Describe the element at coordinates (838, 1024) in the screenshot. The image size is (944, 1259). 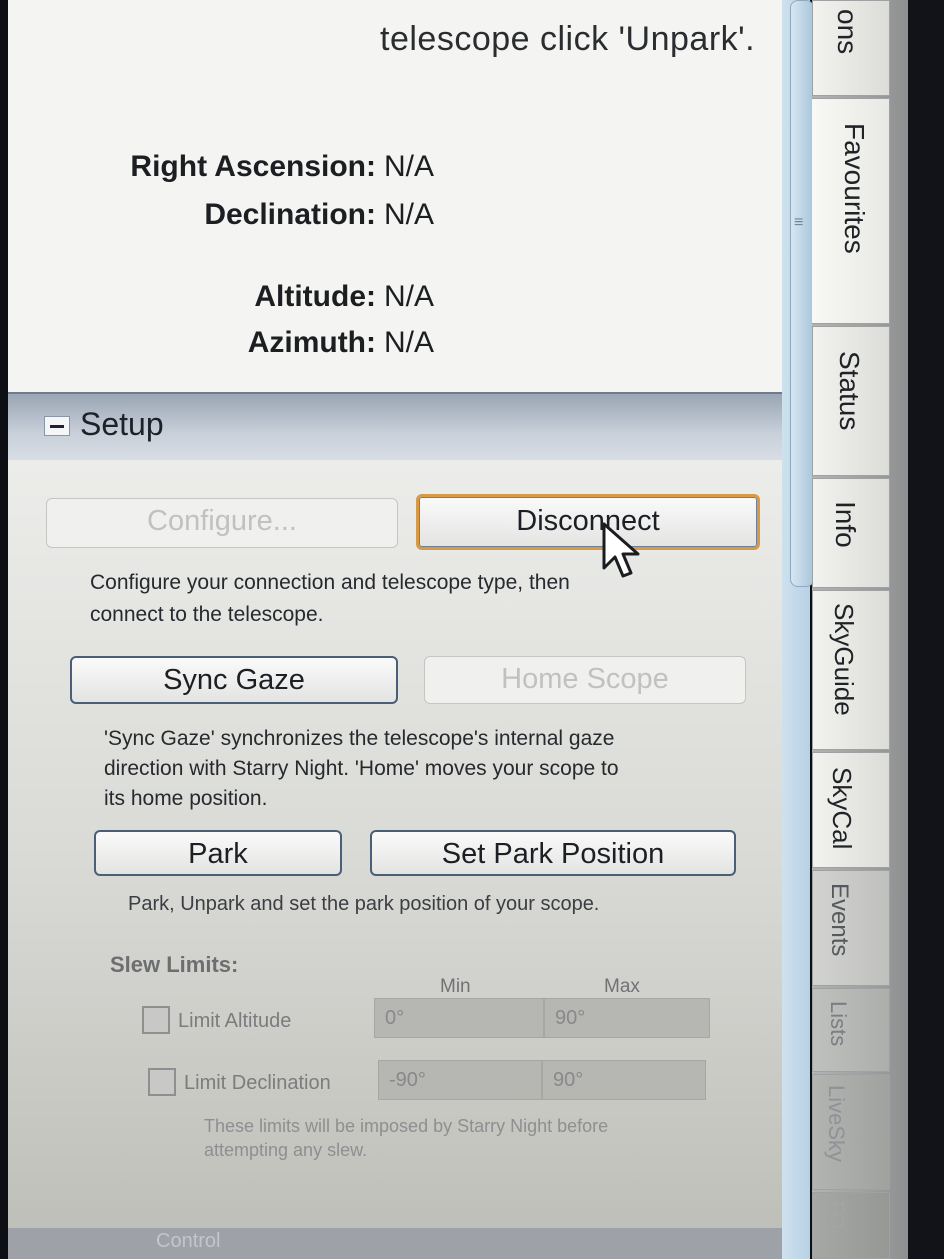
I see `tab-lists-label: Lists` at that location.